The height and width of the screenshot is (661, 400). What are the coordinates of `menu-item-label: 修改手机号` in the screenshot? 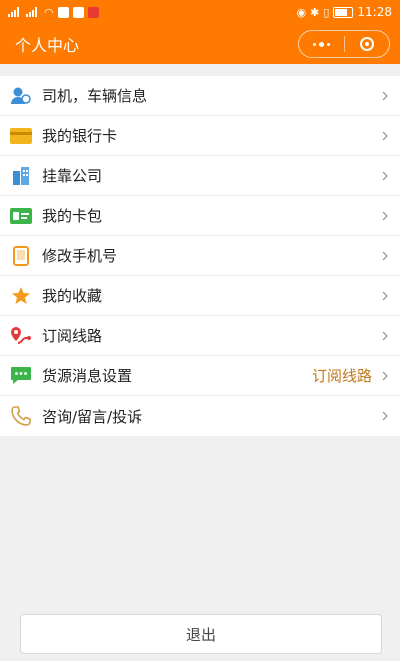 It's located at (80, 256).